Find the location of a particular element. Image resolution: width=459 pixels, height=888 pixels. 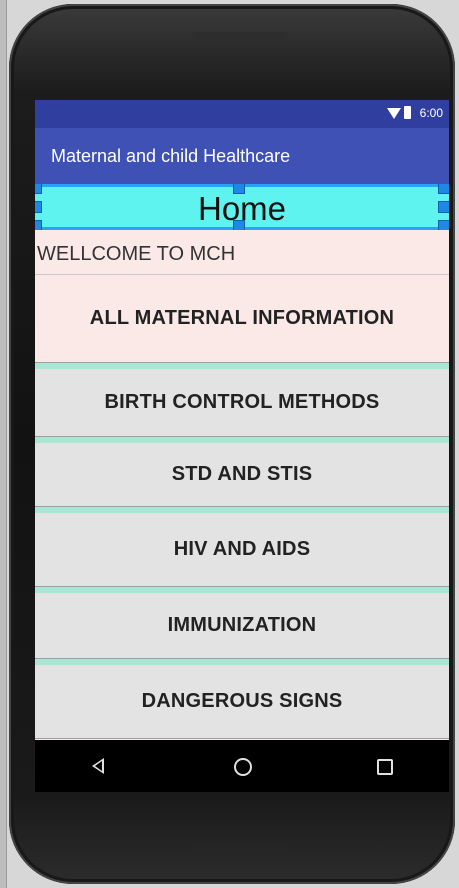

welcome-row: WELLCOME TO MCH is located at coordinates (242, 252).